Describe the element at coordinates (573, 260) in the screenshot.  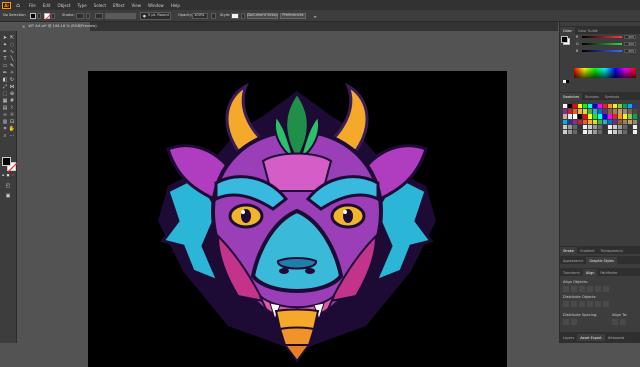
I see `tab-appearance: Appearance` at that location.